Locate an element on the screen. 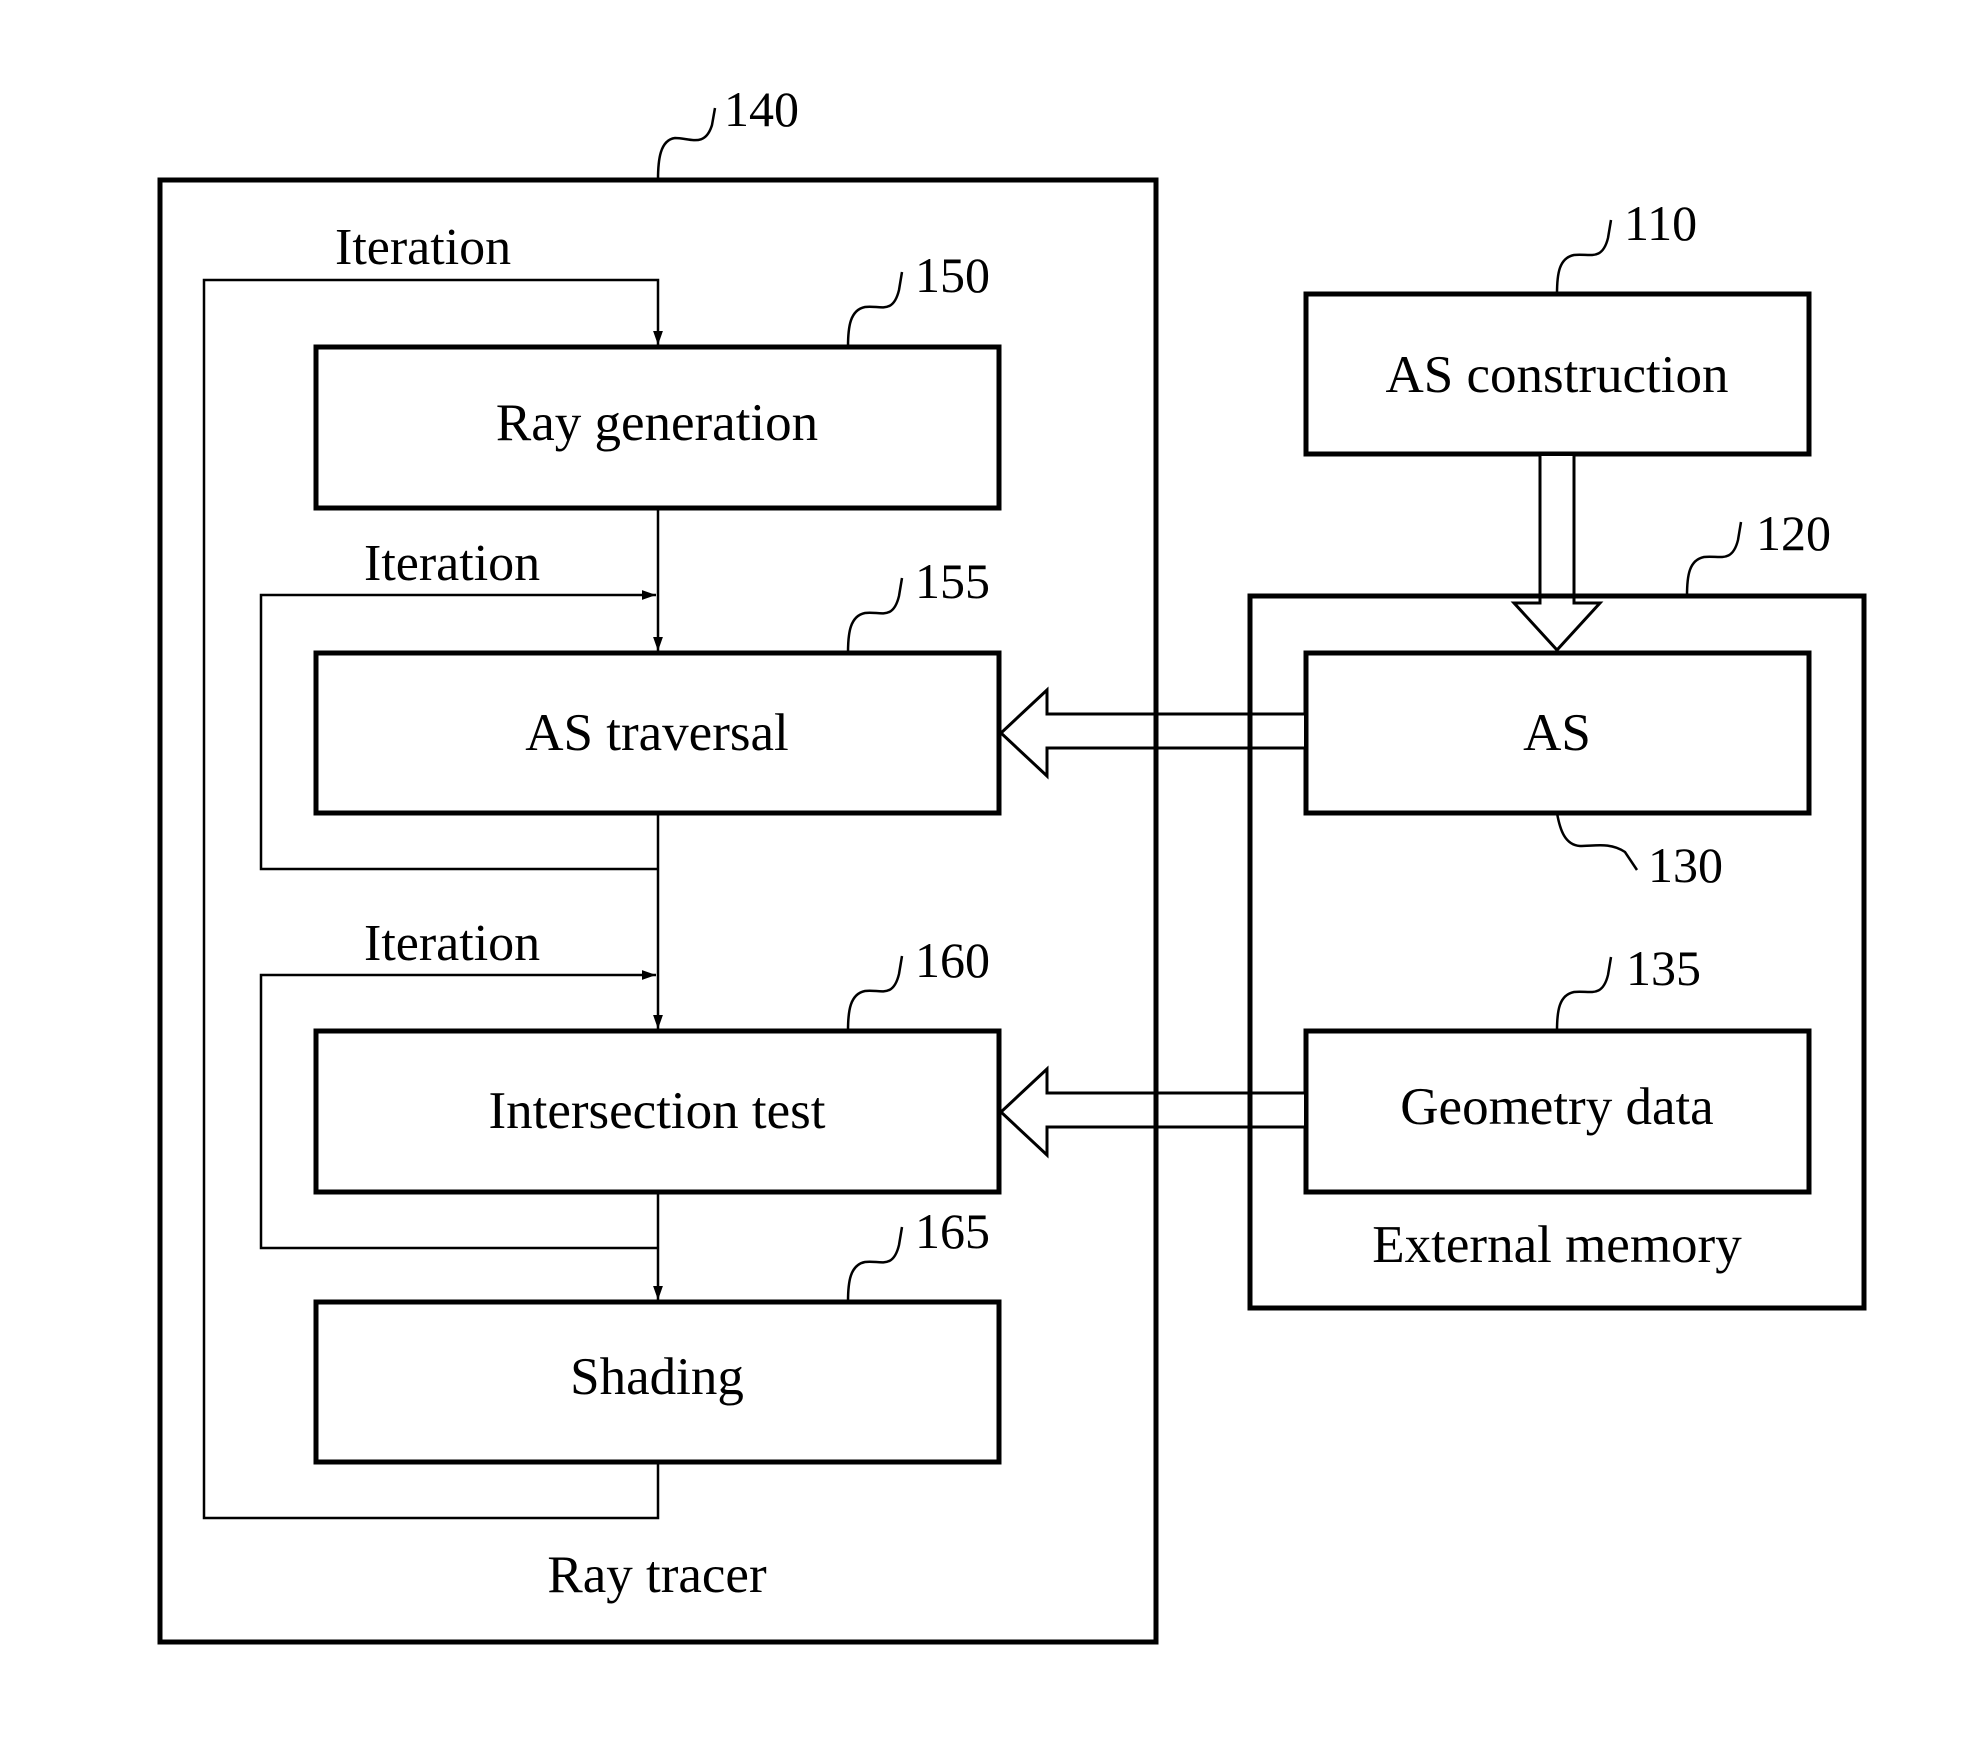 The width and height of the screenshot is (1983, 1744). ref-120: 120 is located at coordinates (1793, 533).